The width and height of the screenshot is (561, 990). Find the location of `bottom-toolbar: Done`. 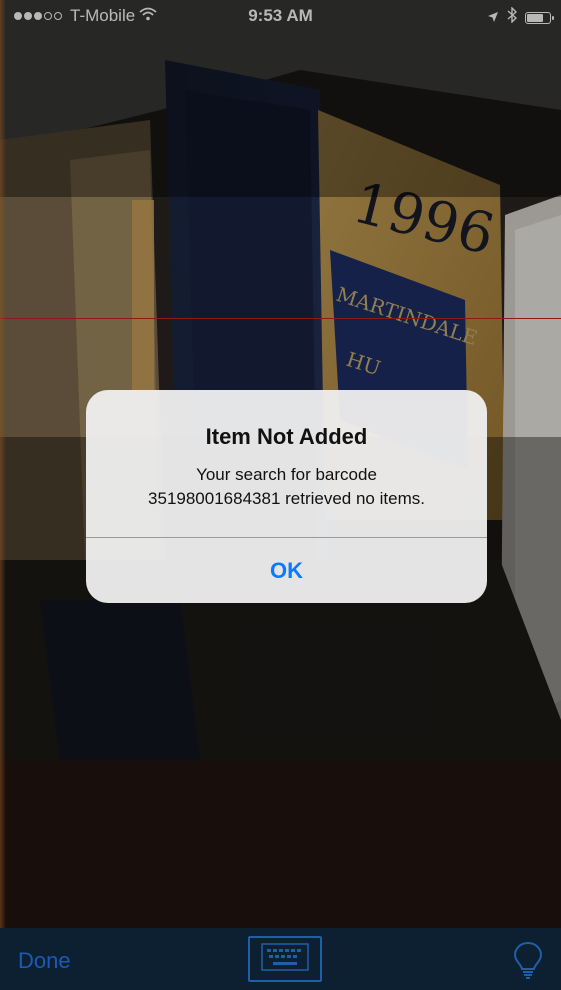

bottom-toolbar: Done is located at coordinates (280, 959).